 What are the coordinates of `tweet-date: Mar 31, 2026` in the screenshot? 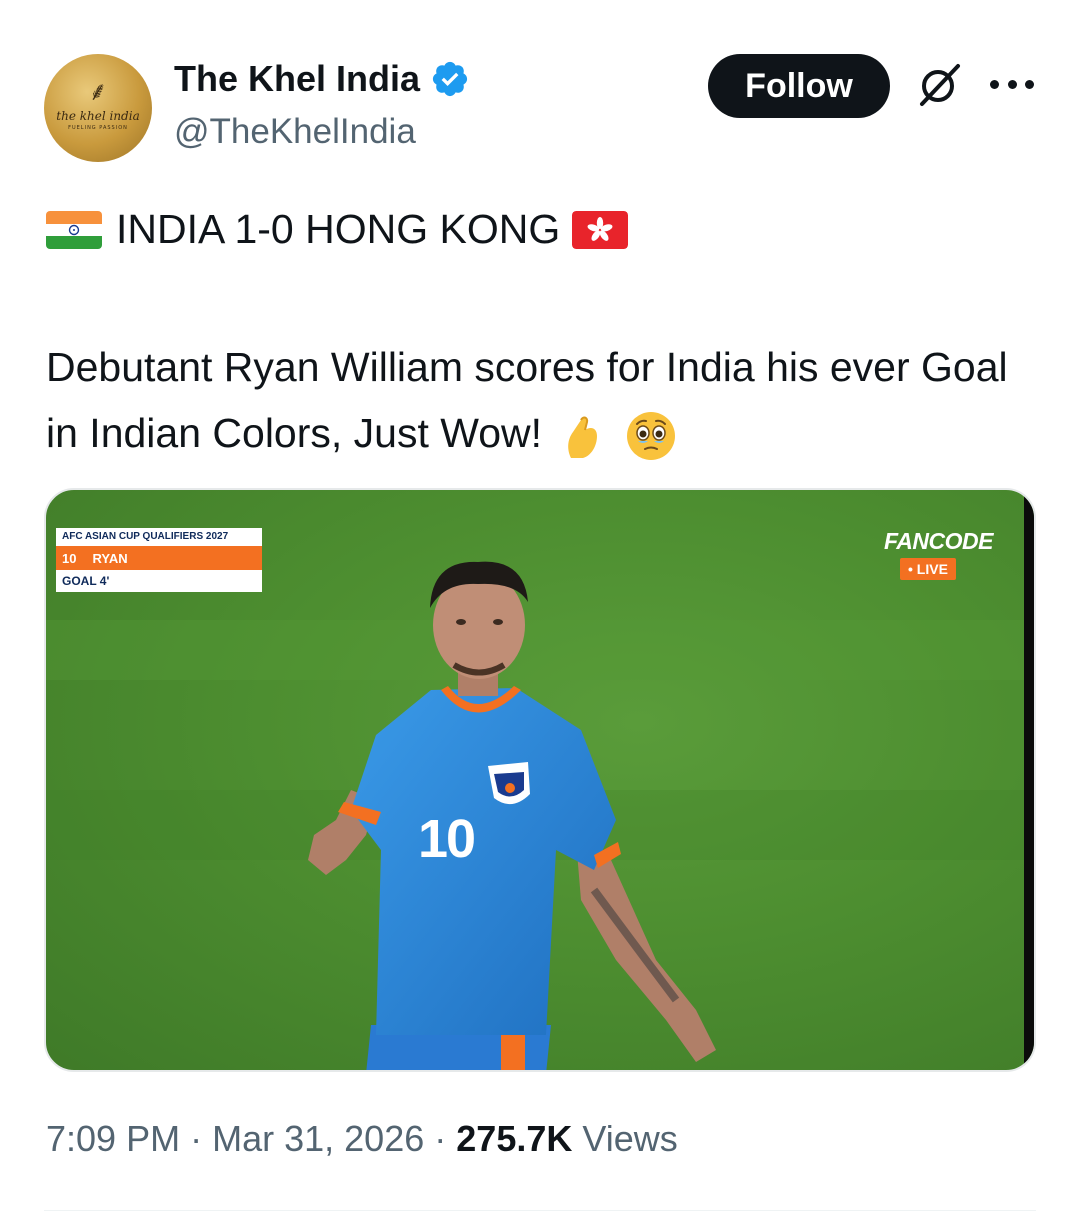 It's located at (318, 1138).